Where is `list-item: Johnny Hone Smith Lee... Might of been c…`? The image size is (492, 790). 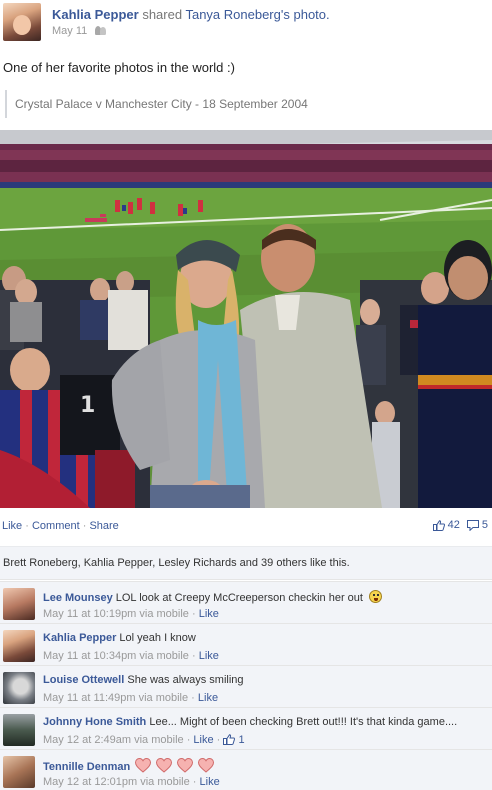
list-item: Johnny Hone Smith Lee... Might of been c… is located at coordinates (246, 728).